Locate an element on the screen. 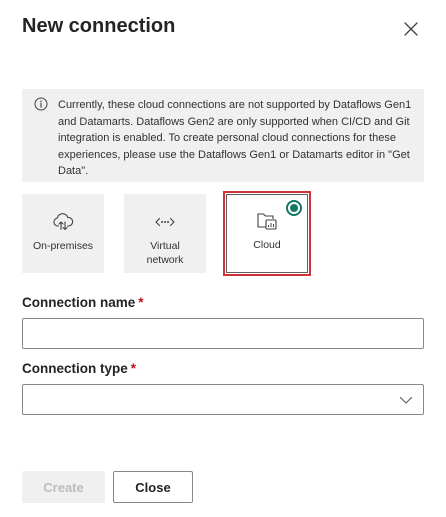 The image size is (446, 517). cloud-upload-icon is located at coordinates (63, 222).